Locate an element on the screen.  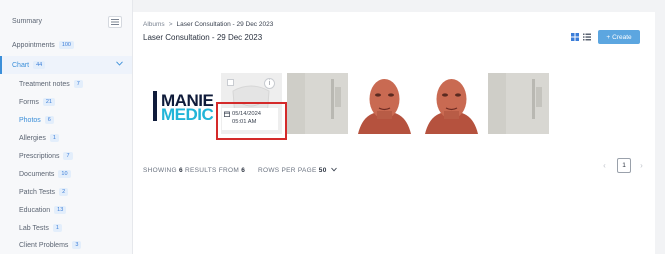
count-badge: 100 is located at coordinates (66, 45).